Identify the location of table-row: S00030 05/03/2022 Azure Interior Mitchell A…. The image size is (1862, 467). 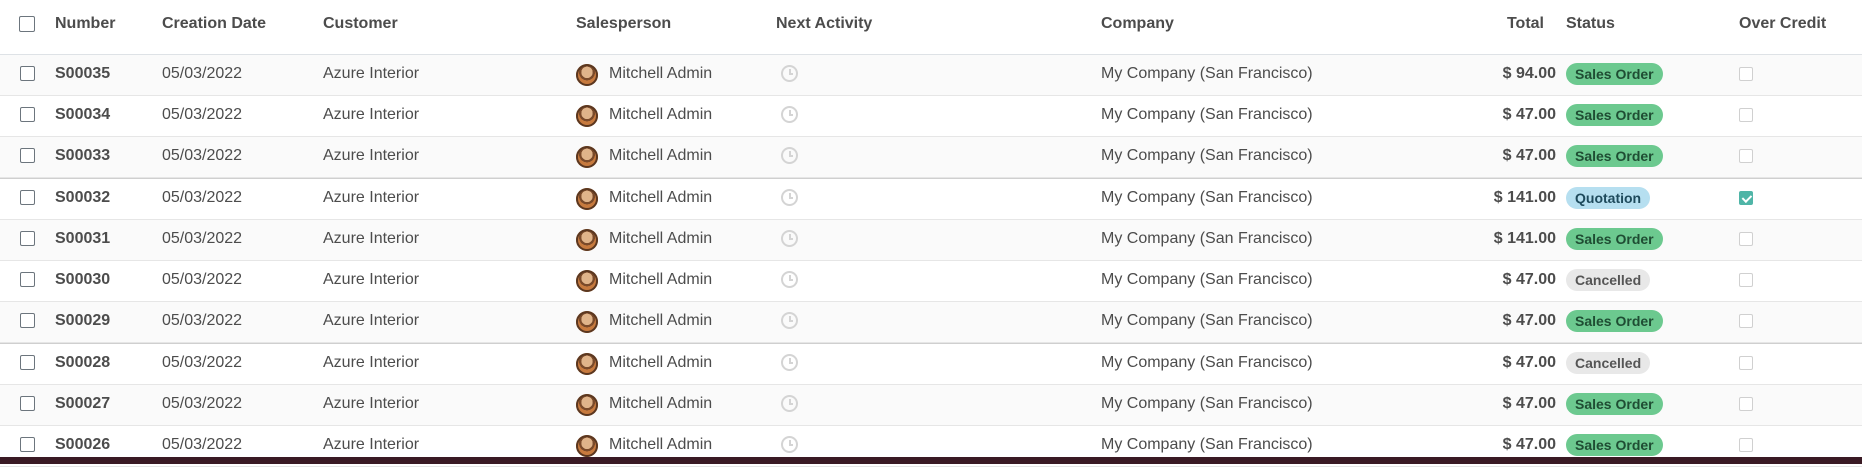
(931, 281).